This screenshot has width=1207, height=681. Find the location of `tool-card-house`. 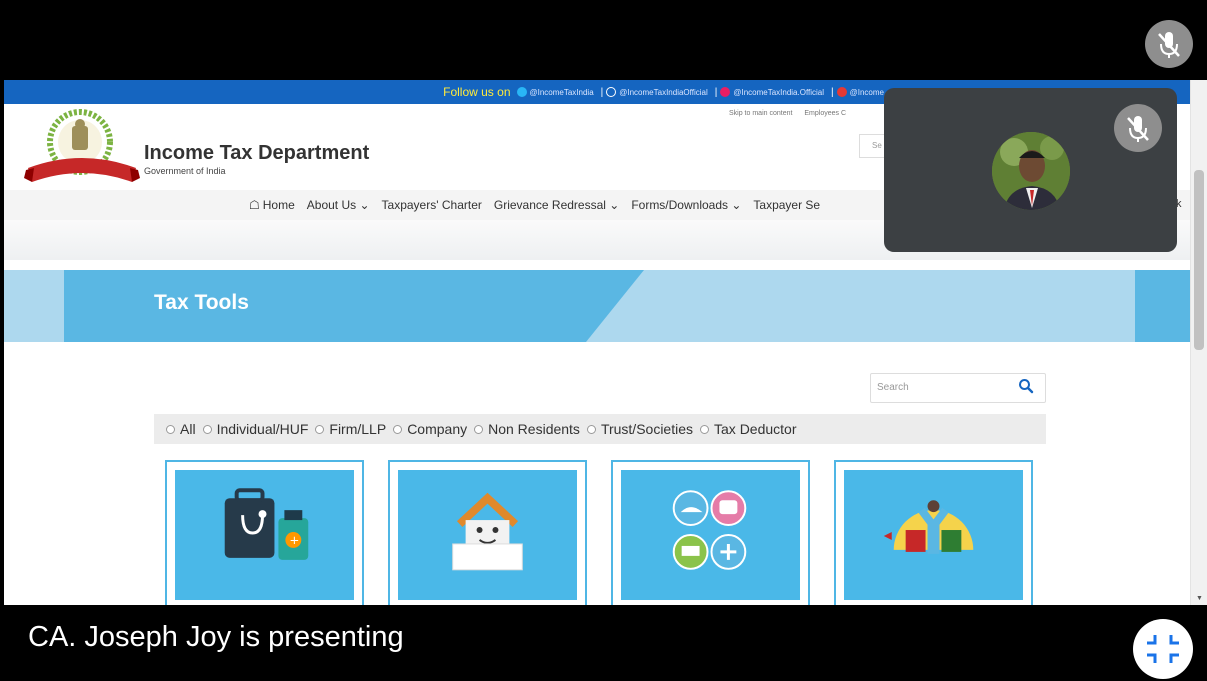

tool-card-house is located at coordinates (487, 532).